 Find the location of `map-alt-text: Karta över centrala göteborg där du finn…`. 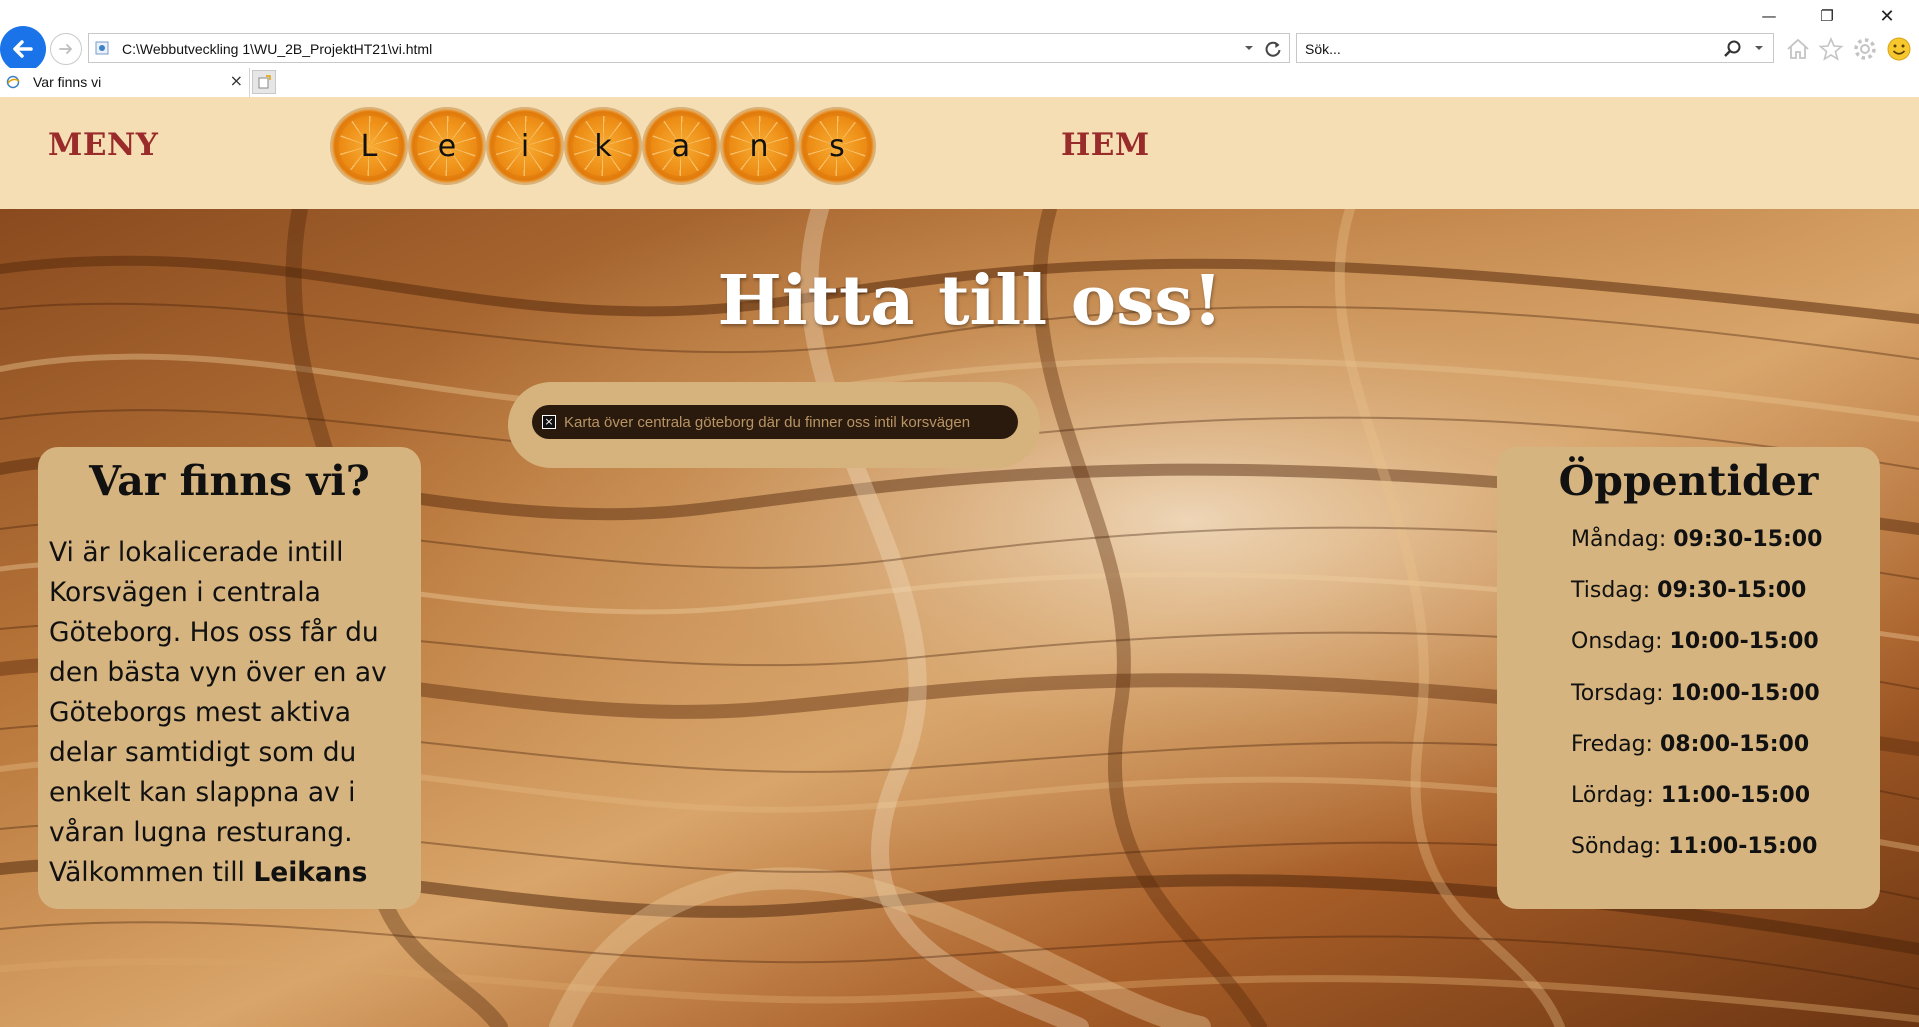

map-alt-text: Karta över centrala göteborg där du finn… is located at coordinates (767, 422).